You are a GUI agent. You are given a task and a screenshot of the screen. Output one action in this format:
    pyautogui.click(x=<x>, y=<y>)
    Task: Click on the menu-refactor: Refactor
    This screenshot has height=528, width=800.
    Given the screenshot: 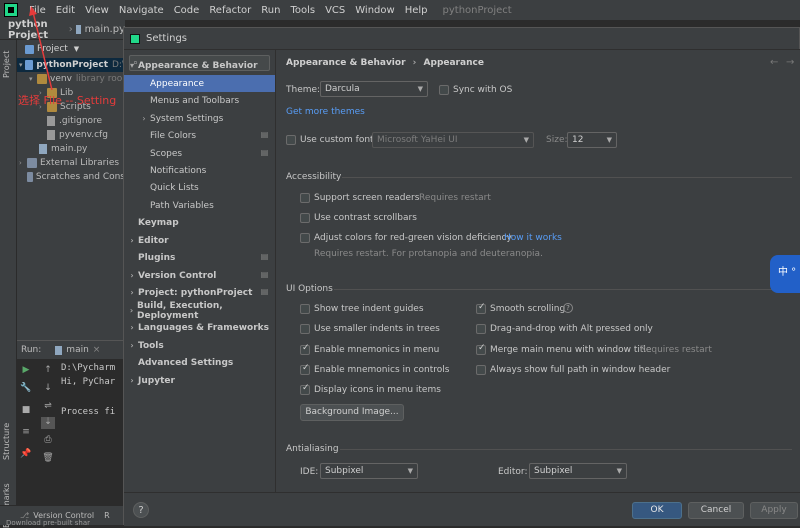 What is the action you would take?
    pyautogui.click(x=230, y=10)
    